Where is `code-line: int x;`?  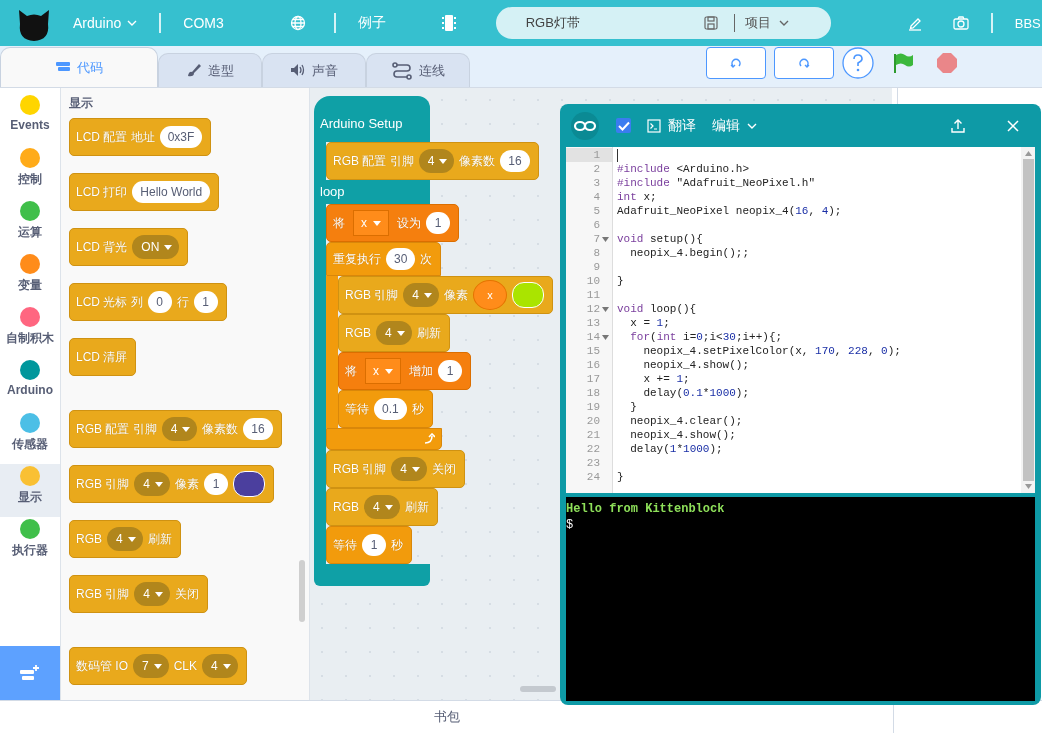 code-line: int x; is located at coordinates (637, 197).